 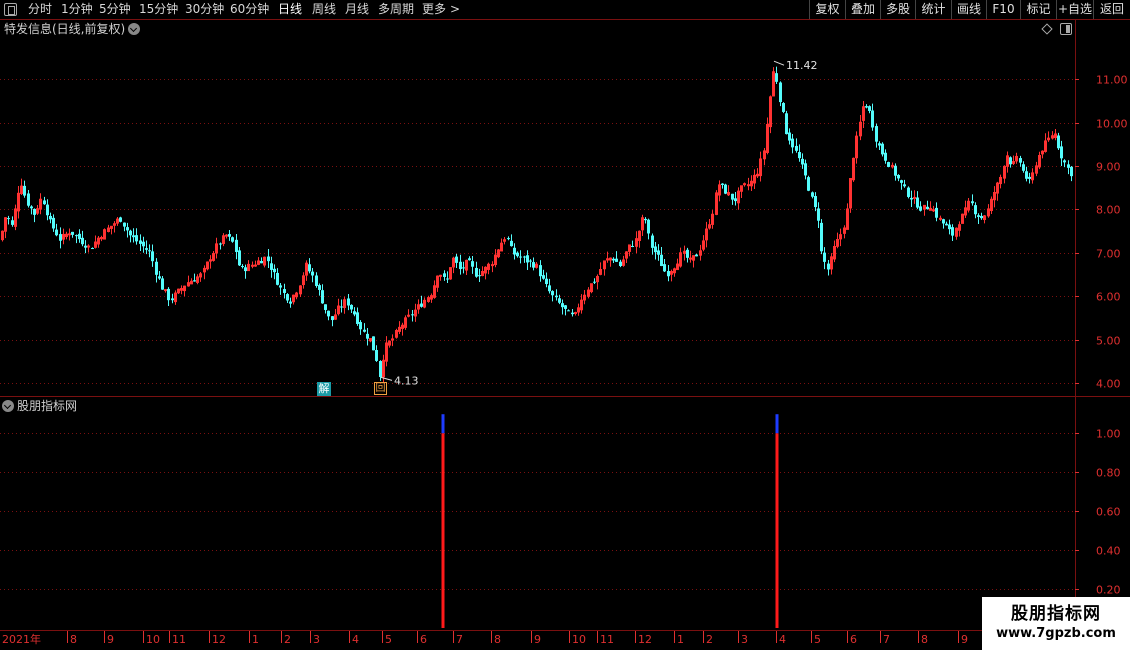 I want to click on indicator-tick-label: 0.60, so click(x=1108, y=512).